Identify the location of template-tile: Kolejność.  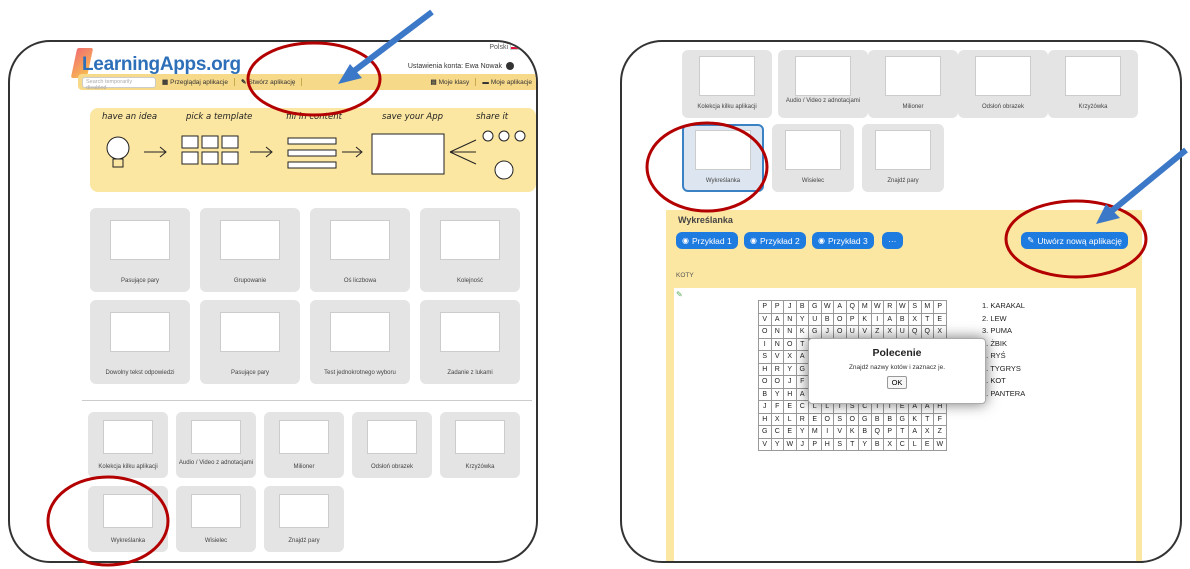
(470, 250).